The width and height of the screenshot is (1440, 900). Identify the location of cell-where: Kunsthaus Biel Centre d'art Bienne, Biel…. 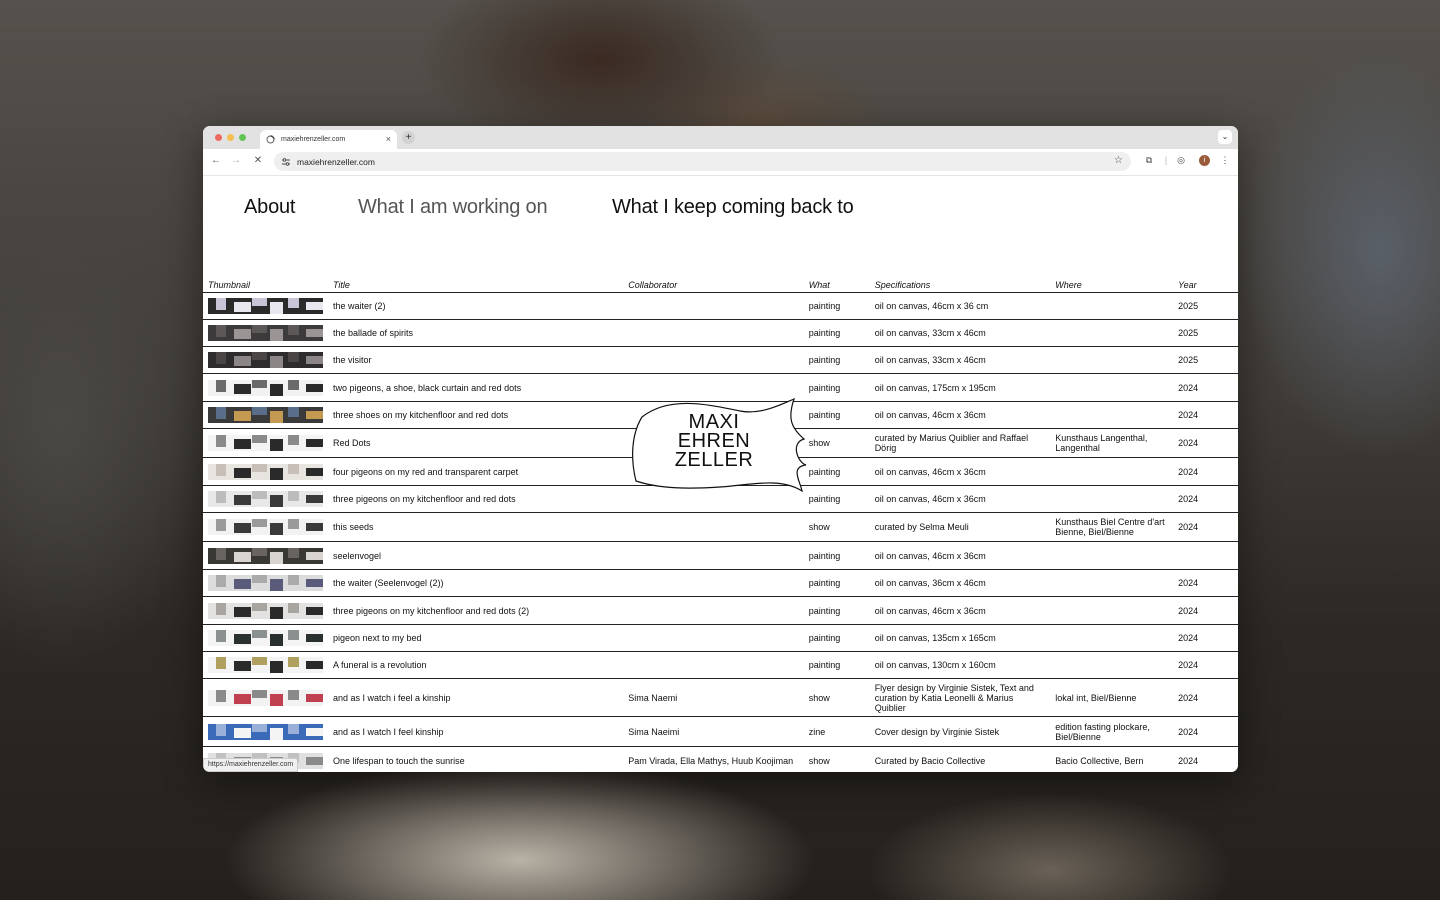
(1112, 527).